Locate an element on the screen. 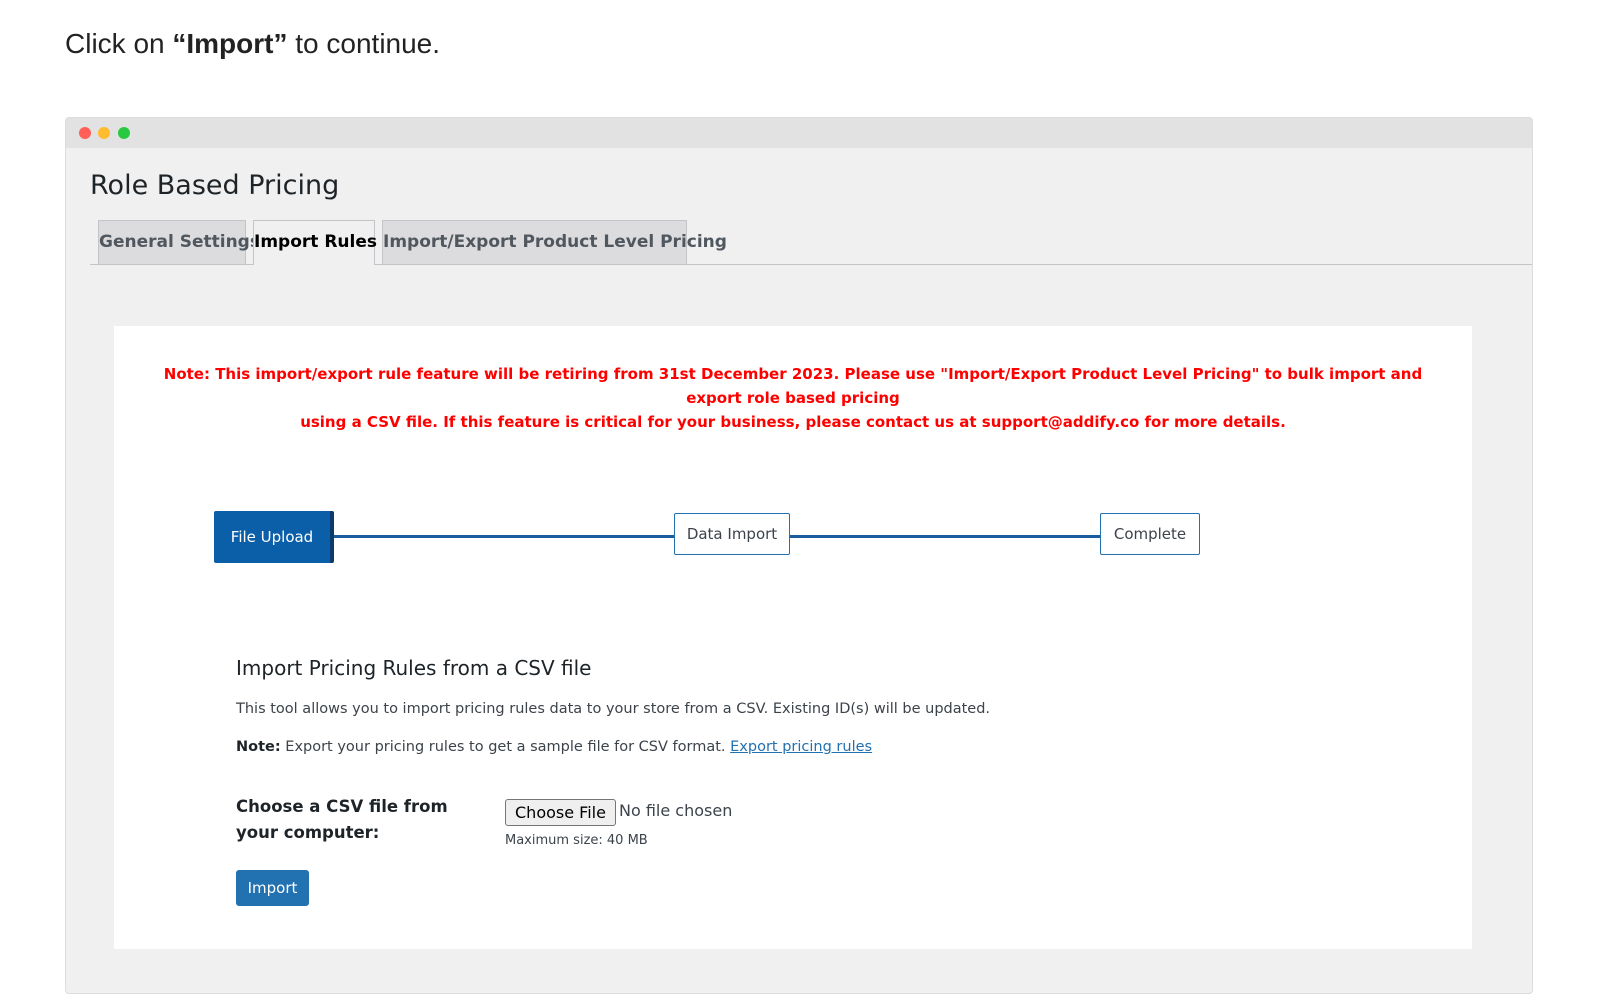 The image size is (1624, 1006). step-data-import: Data Import is located at coordinates (732, 534).